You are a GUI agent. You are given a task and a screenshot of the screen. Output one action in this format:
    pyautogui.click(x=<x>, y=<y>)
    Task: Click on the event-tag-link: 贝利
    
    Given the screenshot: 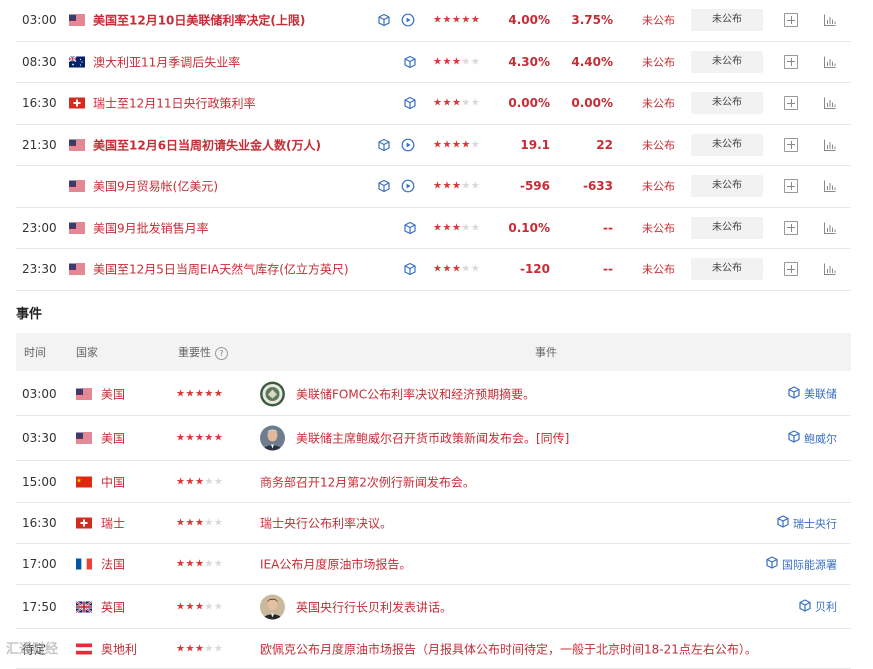 What is the action you would take?
    pyautogui.click(x=817, y=606)
    